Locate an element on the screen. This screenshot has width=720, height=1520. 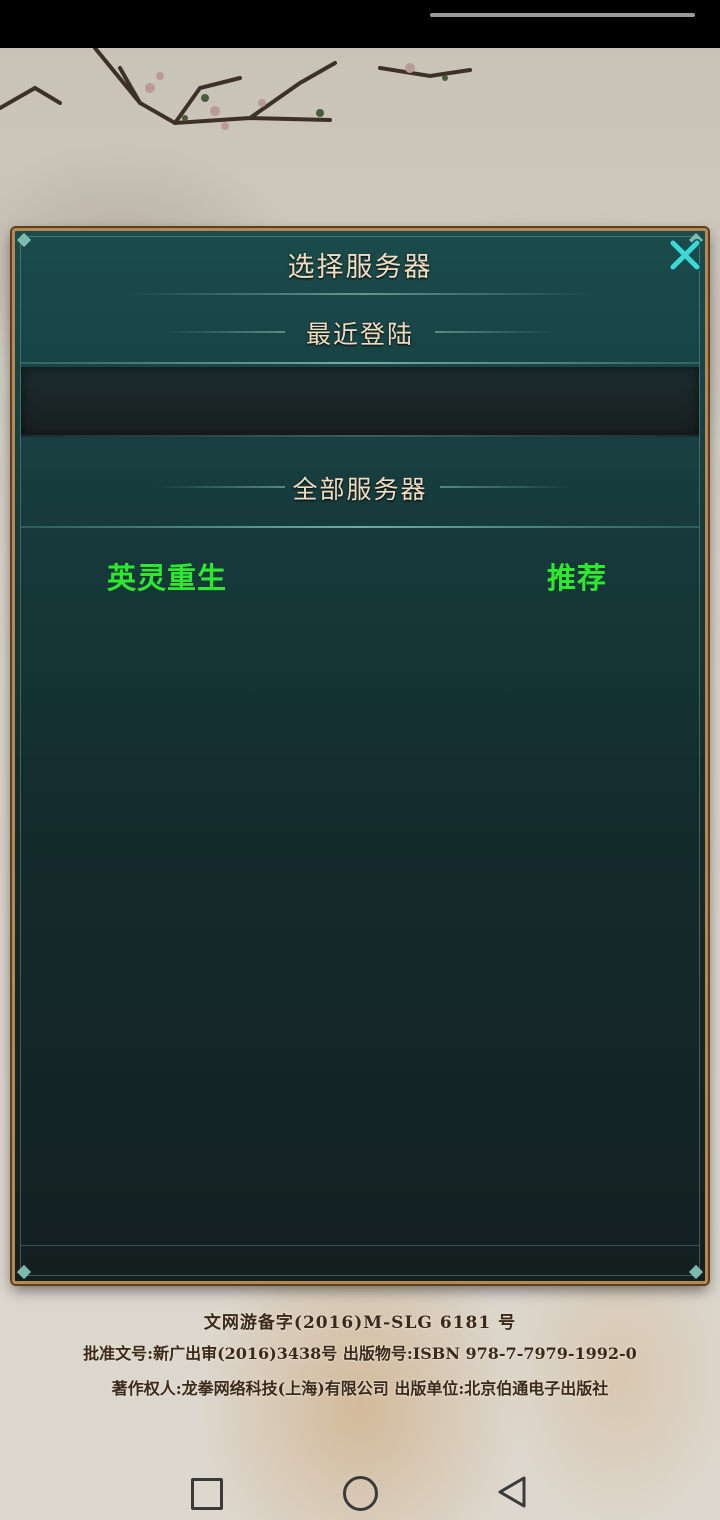
recent-login-header: 最近登陆 is located at coordinates (359, 334).